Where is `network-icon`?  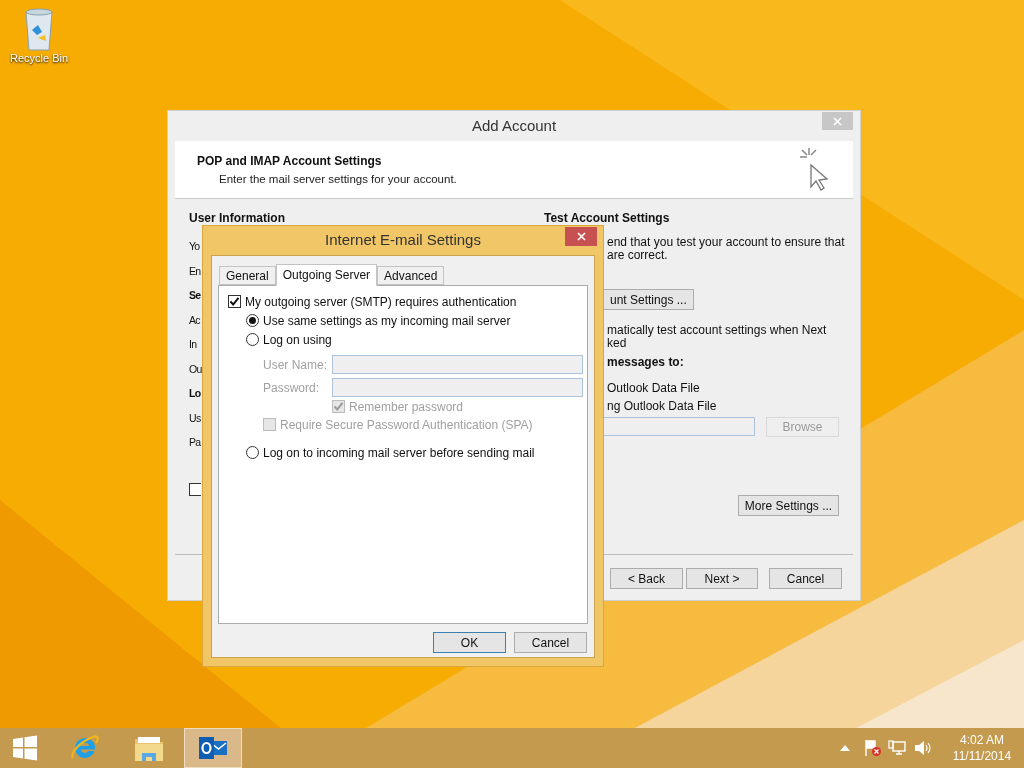 network-icon is located at coordinates (897, 748).